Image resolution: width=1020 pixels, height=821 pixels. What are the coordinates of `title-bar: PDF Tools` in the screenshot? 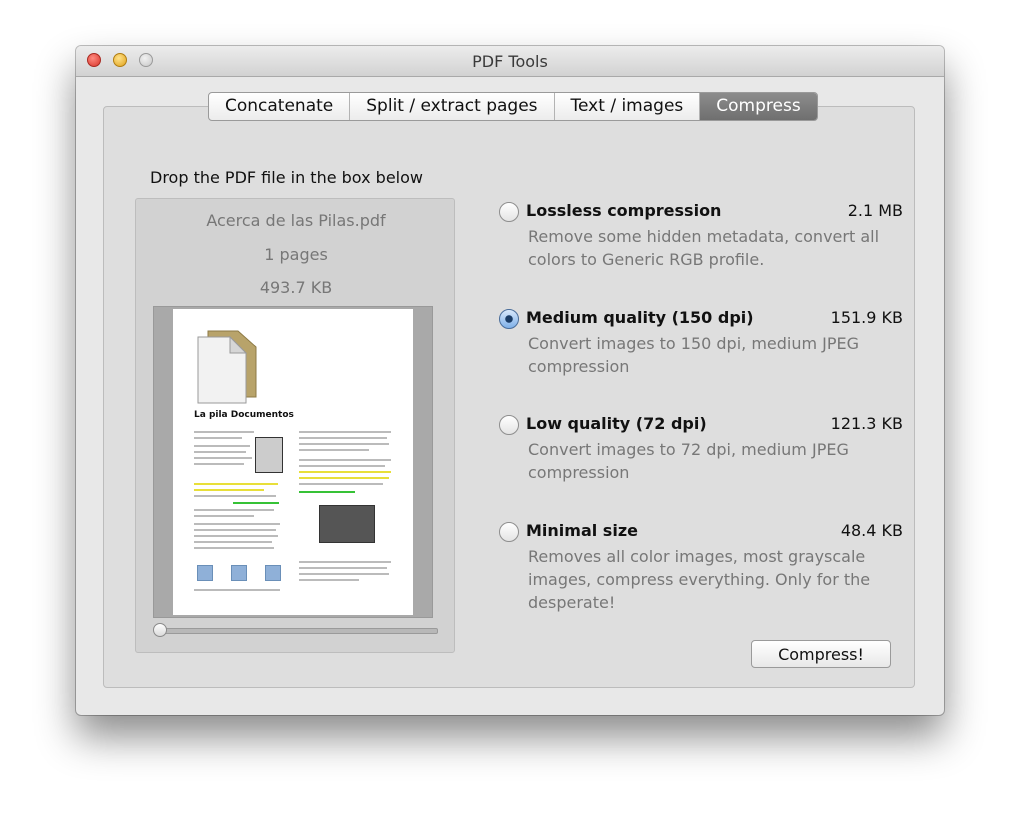 It's located at (510, 61).